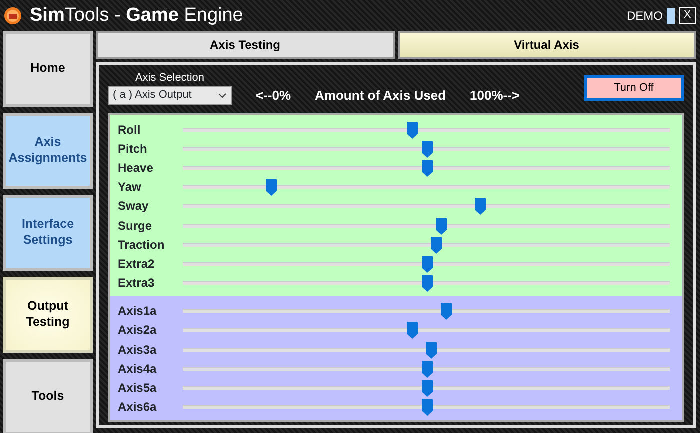 The width and height of the screenshot is (700, 433). What do you see at coordinates (274, 95) in the screenshot?
I see `scale-min-label: <--0%` at bounding box center [274, 95].